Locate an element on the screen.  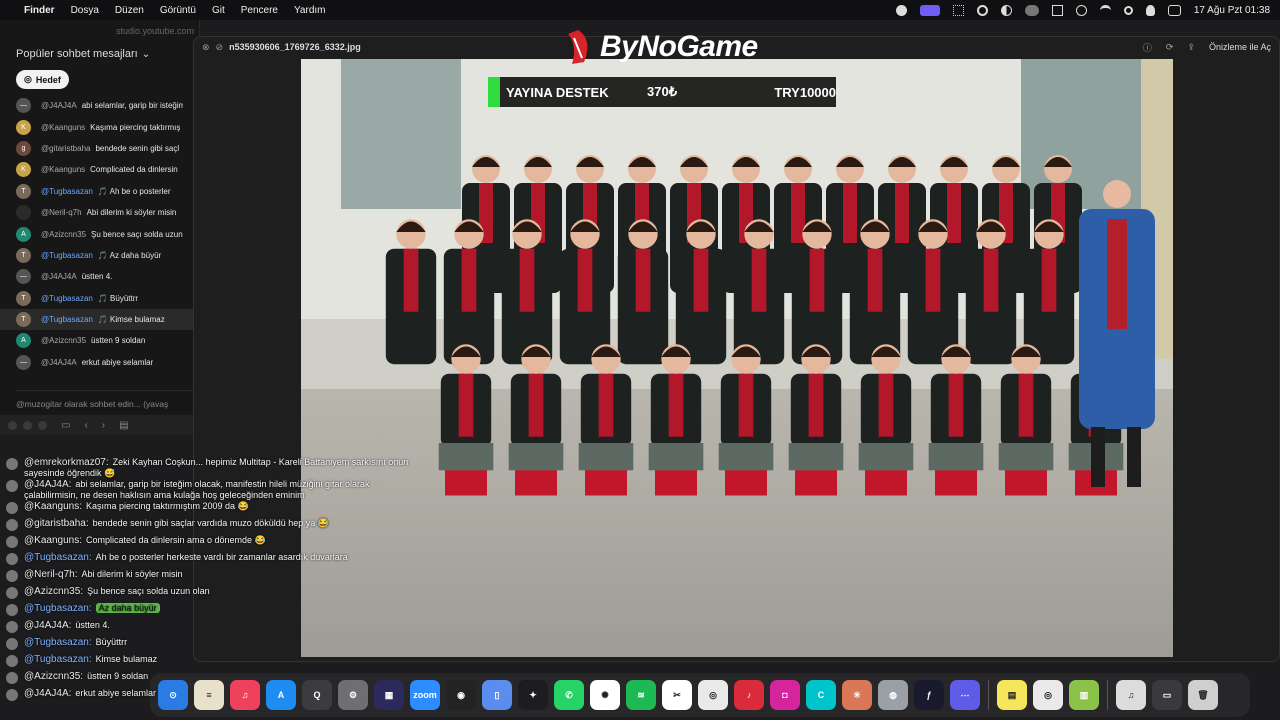
minimize-dot is located at coordinates (27, 425).